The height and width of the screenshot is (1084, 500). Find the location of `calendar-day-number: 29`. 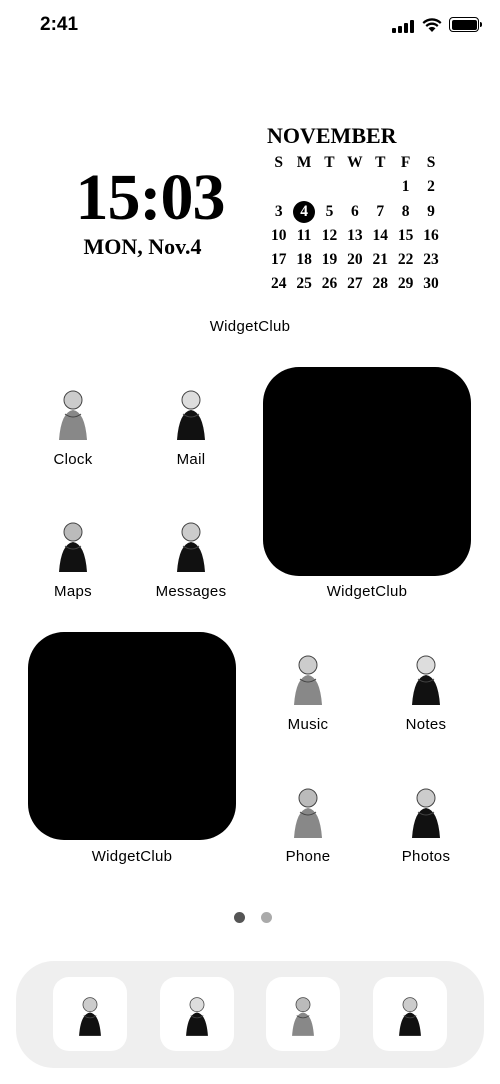

calendar-day-number: 29 is located at coordinates (405, 284).